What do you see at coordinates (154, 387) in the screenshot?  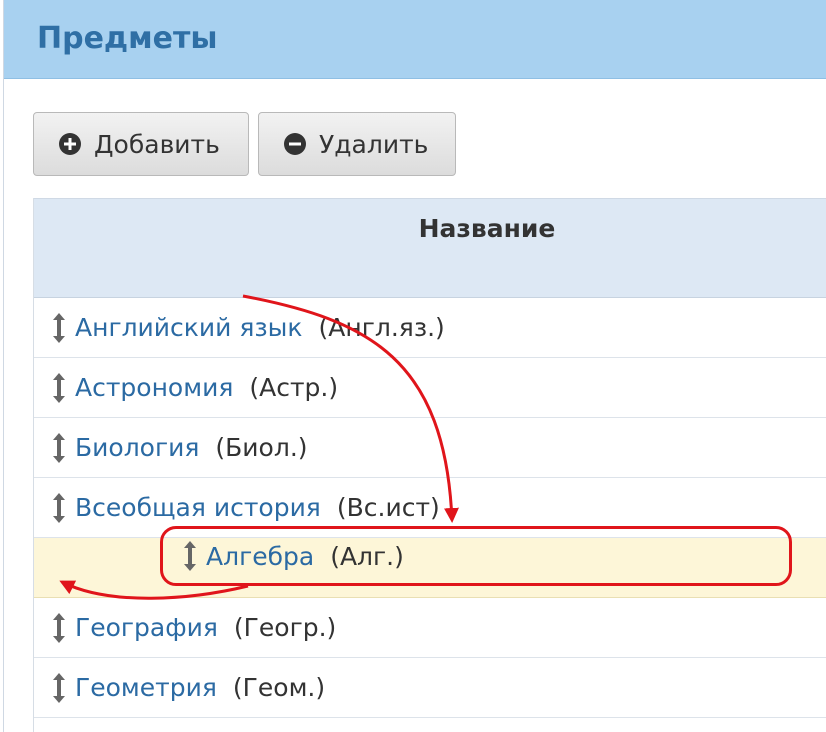 I see `subject-name: Астрономия` at bounding box center [154, 387].